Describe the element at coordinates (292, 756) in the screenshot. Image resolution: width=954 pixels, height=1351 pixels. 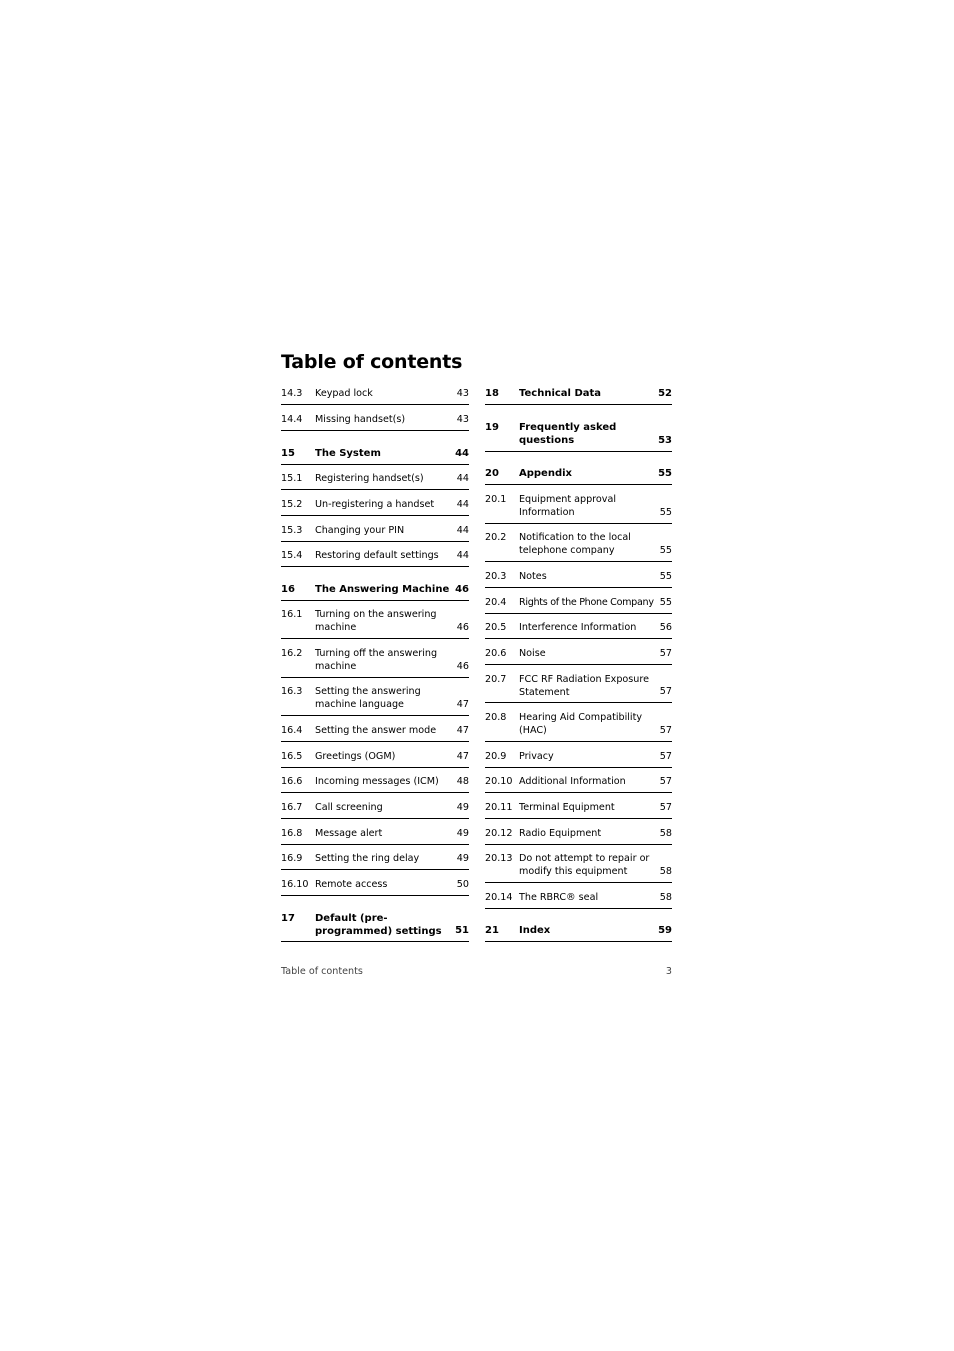
I see `entry-number: 16.5` at that location.